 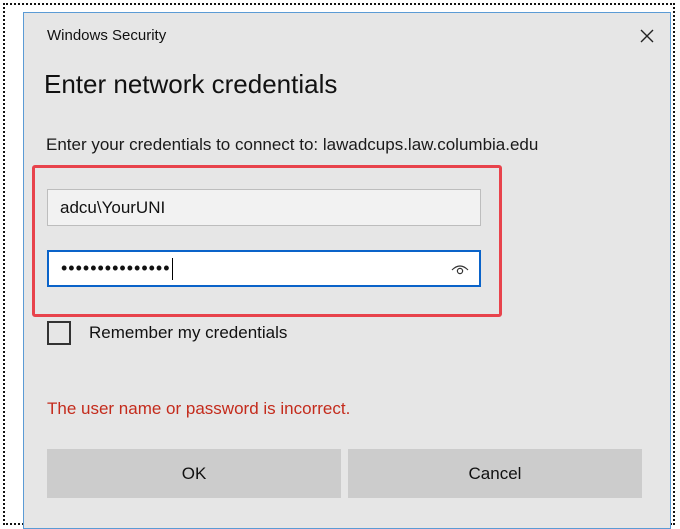 I want to click on remember-credentials-option: Remember my credentials, so click(x=167, y=333).